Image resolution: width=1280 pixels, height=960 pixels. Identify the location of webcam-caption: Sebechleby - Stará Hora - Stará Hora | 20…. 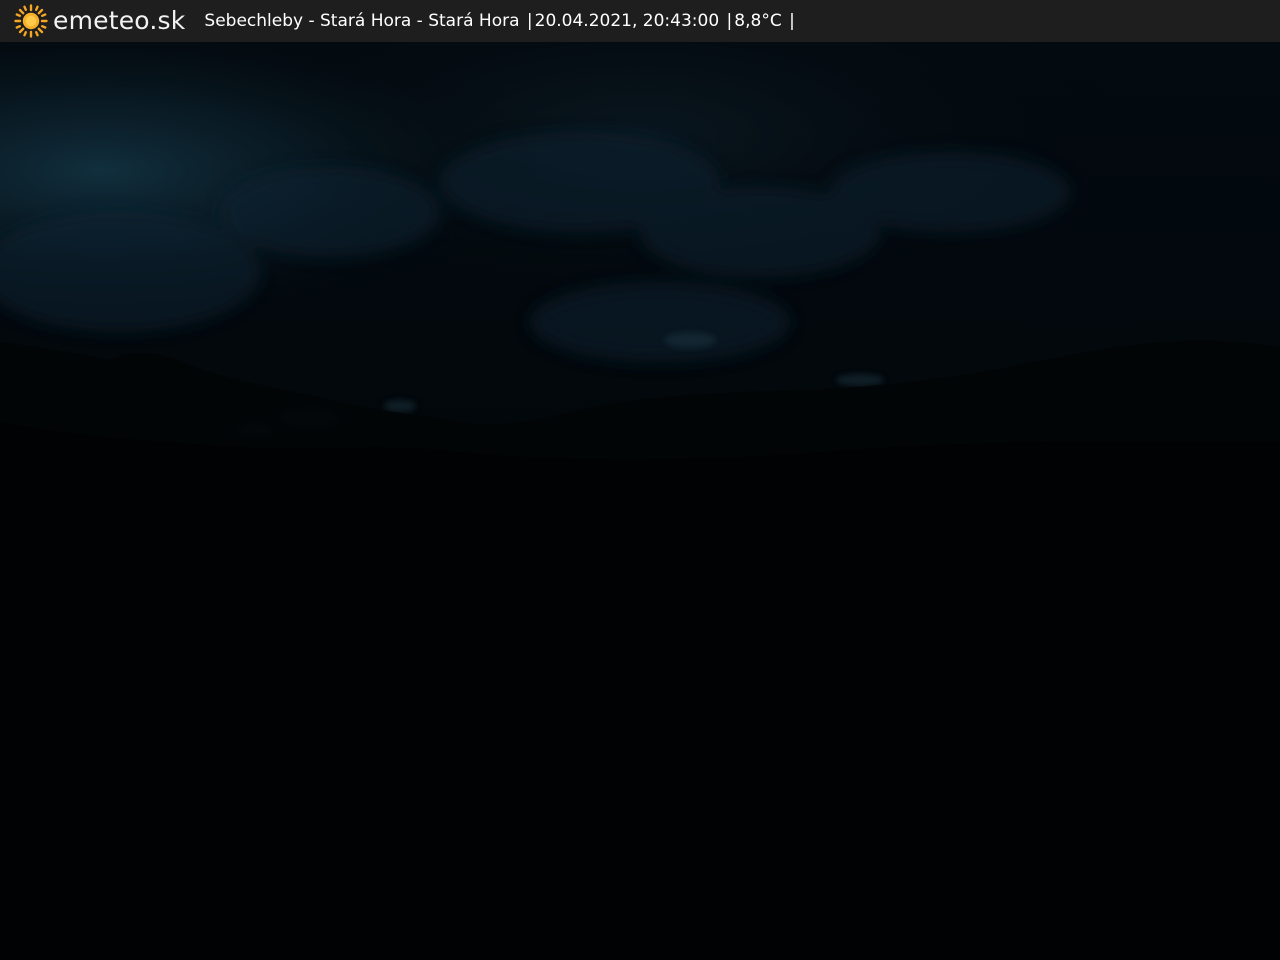
(500, 21).